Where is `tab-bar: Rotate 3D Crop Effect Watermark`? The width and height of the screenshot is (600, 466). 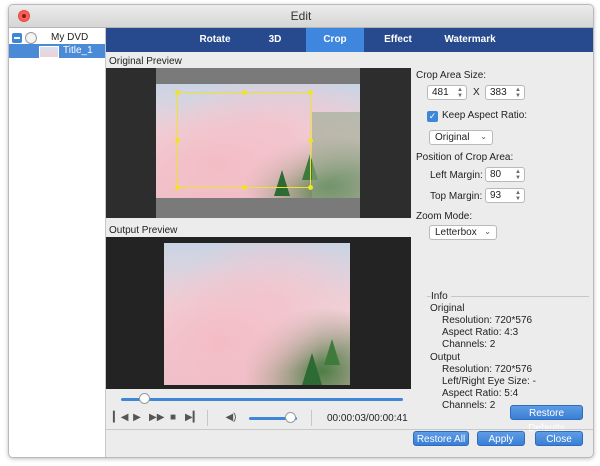
tab-bar: Rotate 3D Crop Effect Watermark is located at coordinates (349, 40).